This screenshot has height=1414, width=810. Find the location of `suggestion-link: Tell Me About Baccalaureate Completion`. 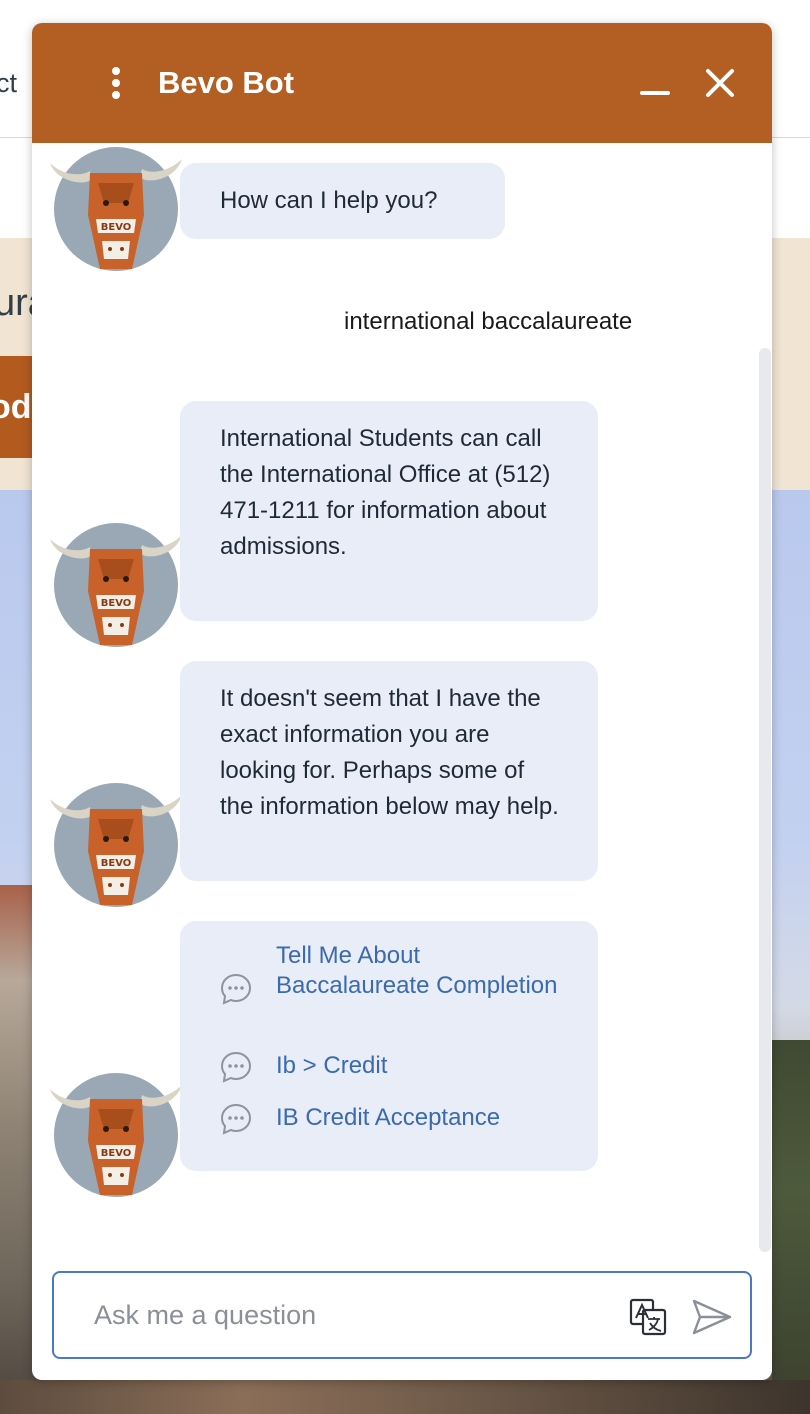

suggestion-link: Tell Me About Baccalaureate Completion is located at coordinates (388, 987).